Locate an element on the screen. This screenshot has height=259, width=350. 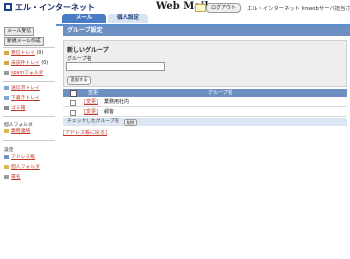
unread-icon is located at coordinates (6, 62).